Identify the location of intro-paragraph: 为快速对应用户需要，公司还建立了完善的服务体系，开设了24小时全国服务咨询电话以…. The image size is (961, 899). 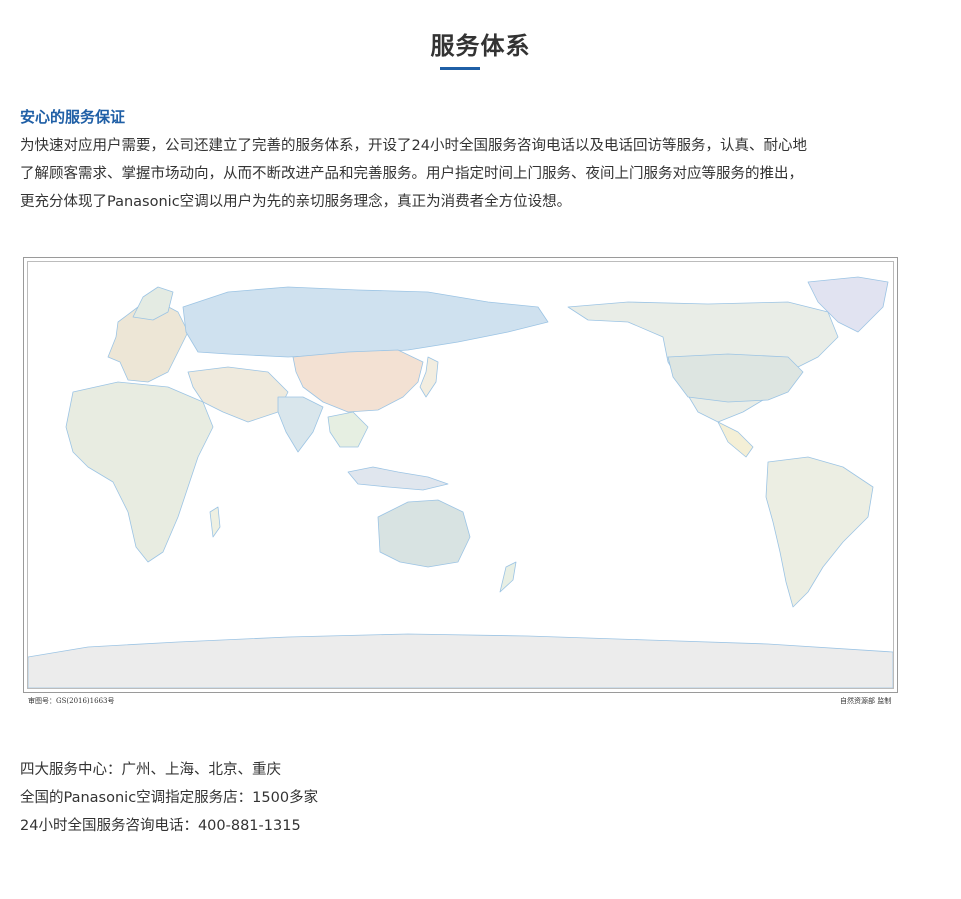
(470, 174).